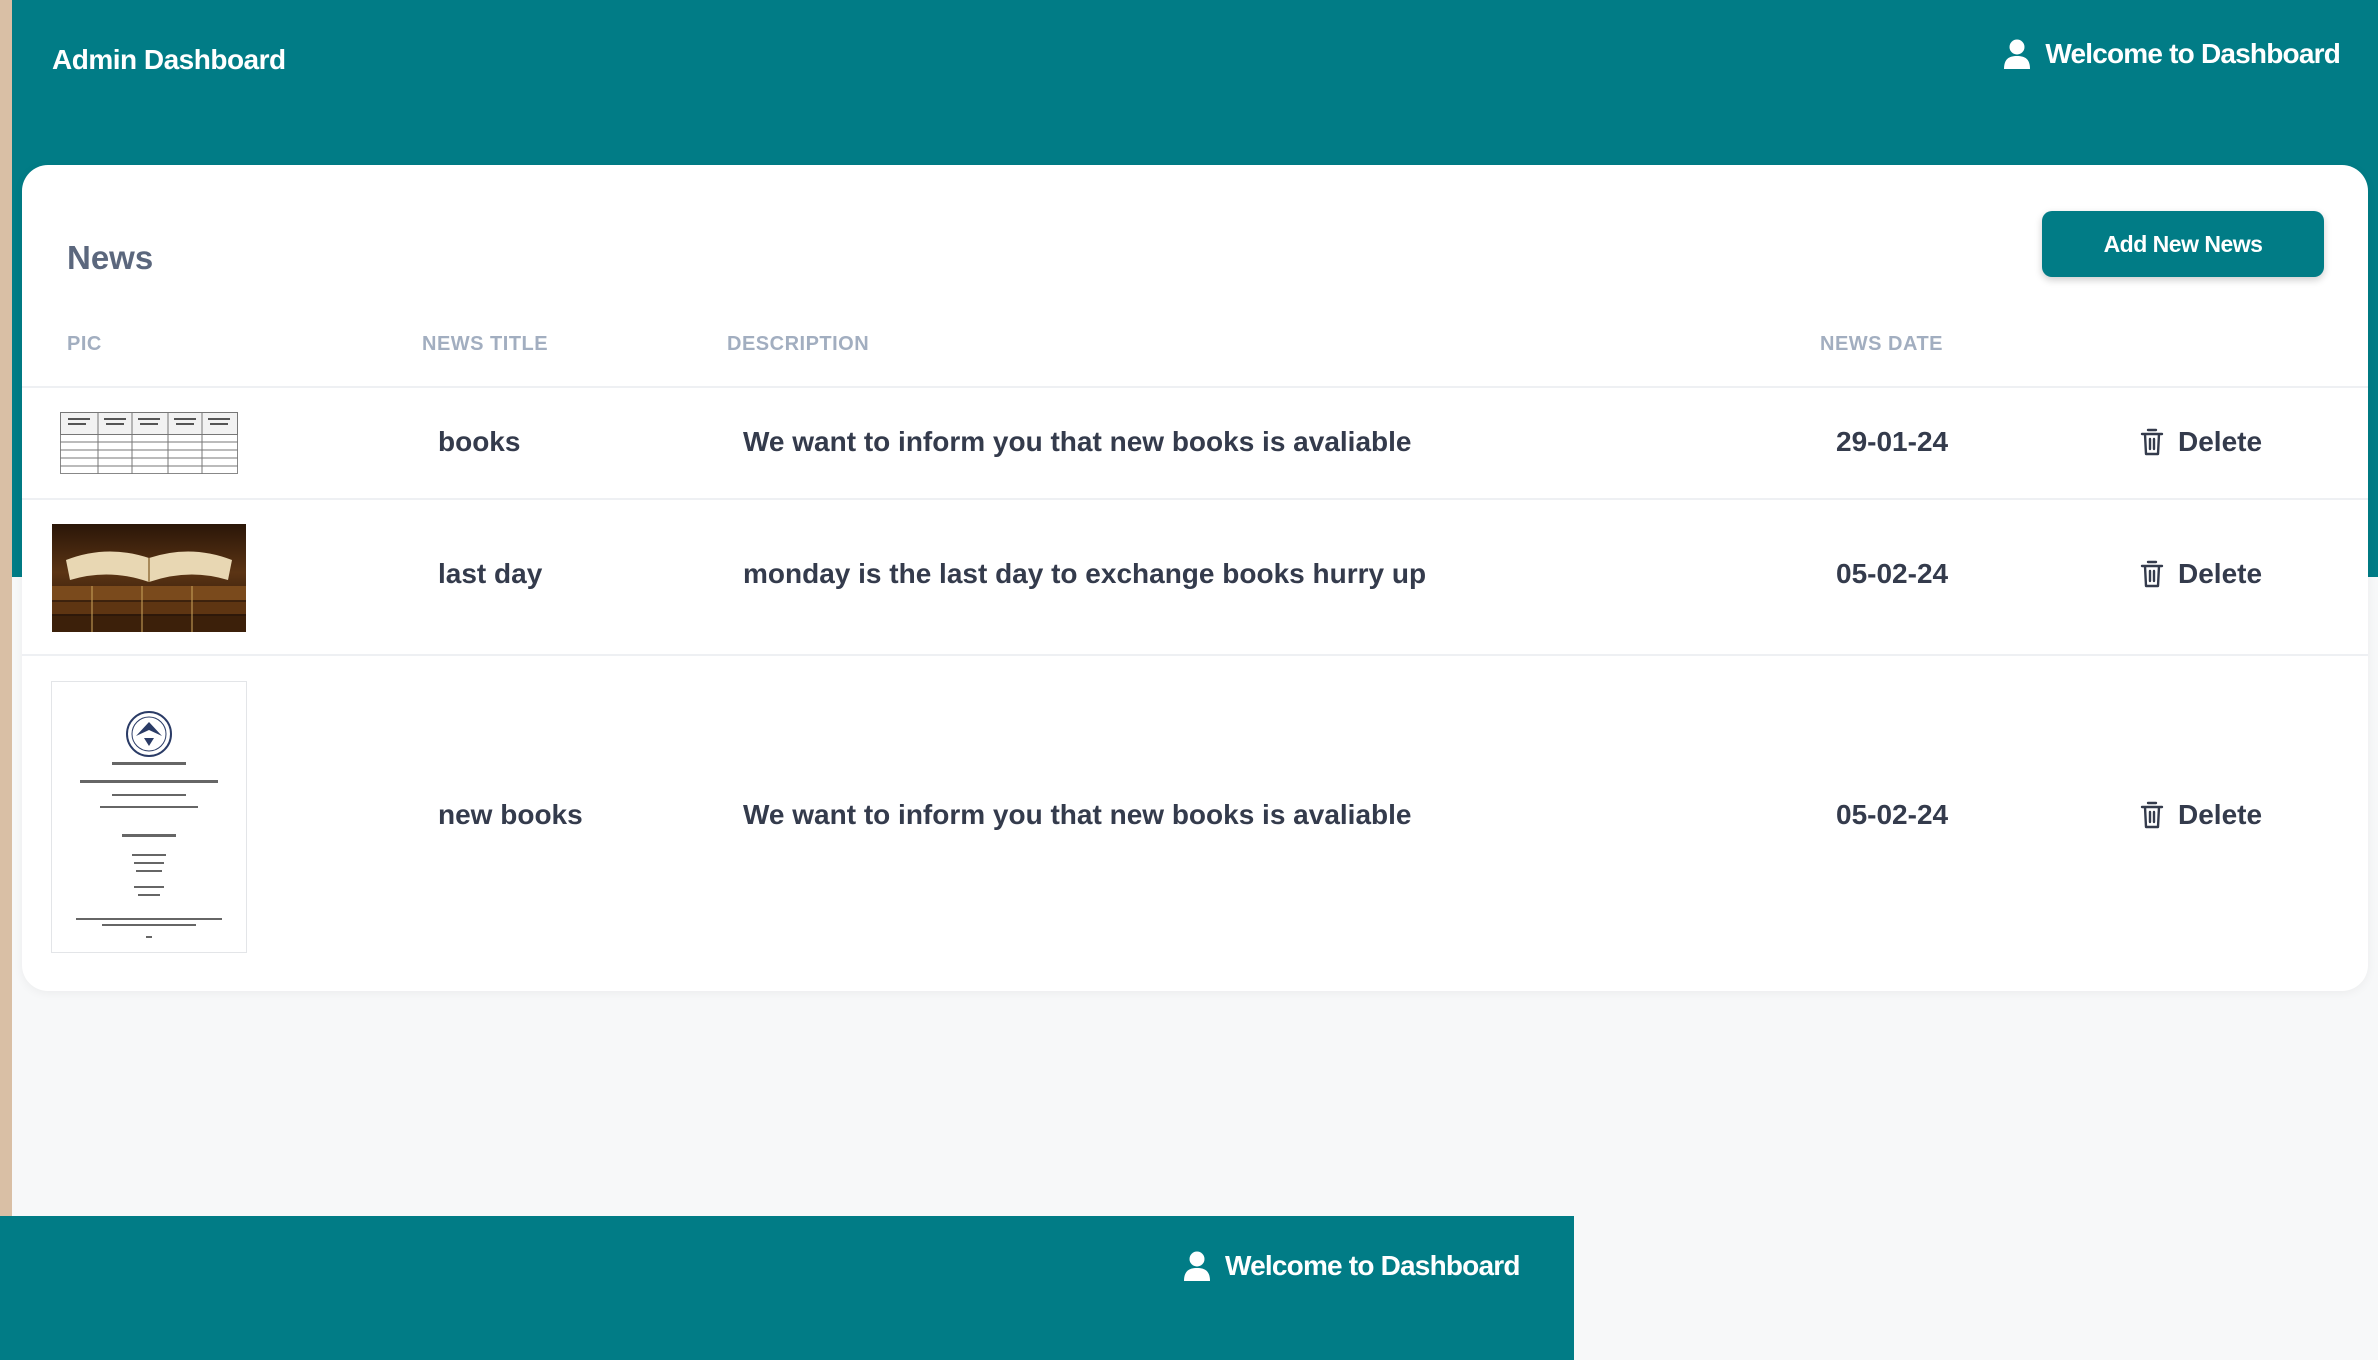 The height and width of the screenshot is (1360, 2378). Describe the element at coordinates (798, 344) in the screenshot. I see `column-header-description: DESCRIPTION` at that location.